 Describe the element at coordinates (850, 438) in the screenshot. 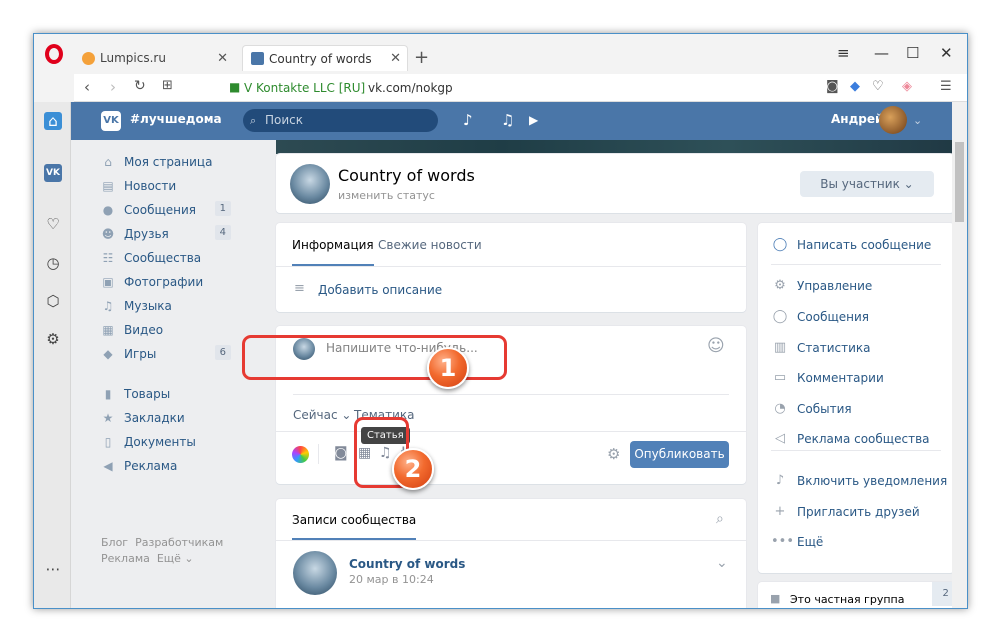

I see `right-menu-item: ◁ Реклама сообщества` at that location.